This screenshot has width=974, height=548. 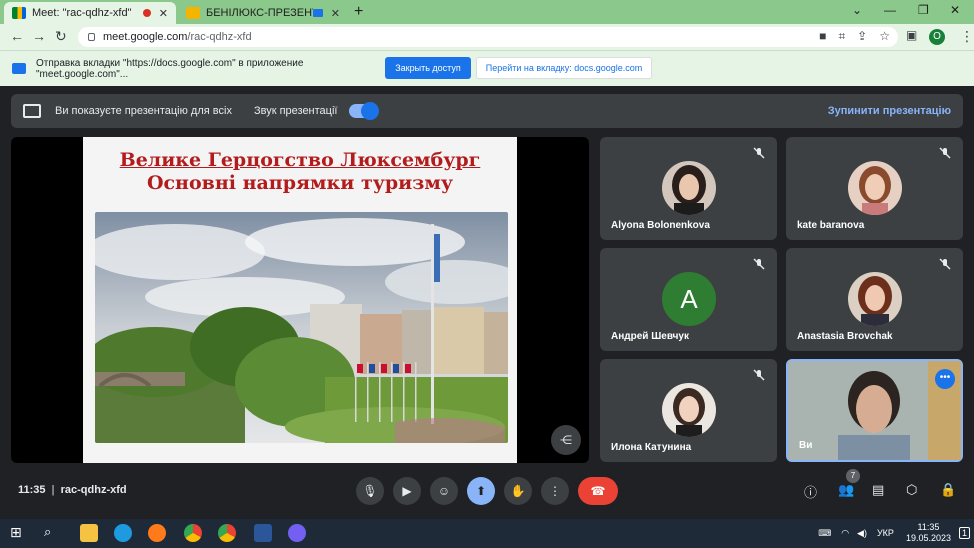 What do you see at coordinates (82, 13) in the screenshot?
I see `tab-title: Meet: "rac-qdhz-xfd"` at bounding box center [82, 13].